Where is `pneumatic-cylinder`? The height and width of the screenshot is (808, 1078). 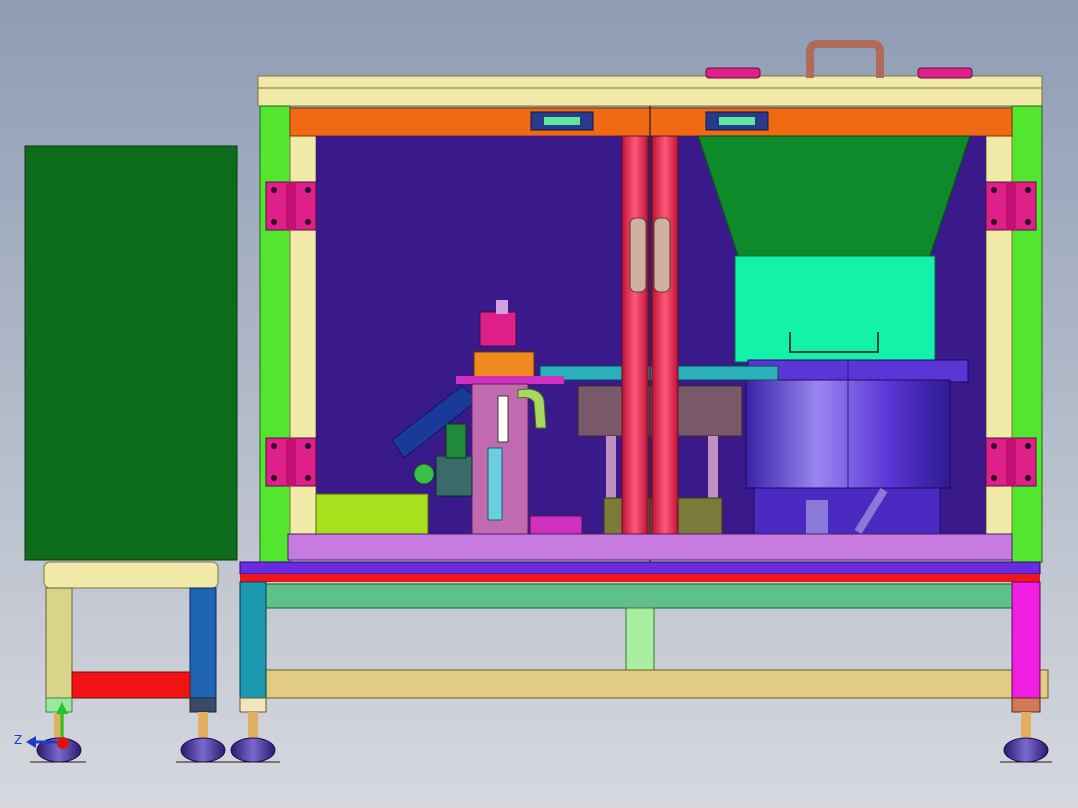
pneumatic-cylinder is located at coordinates (495, 484).